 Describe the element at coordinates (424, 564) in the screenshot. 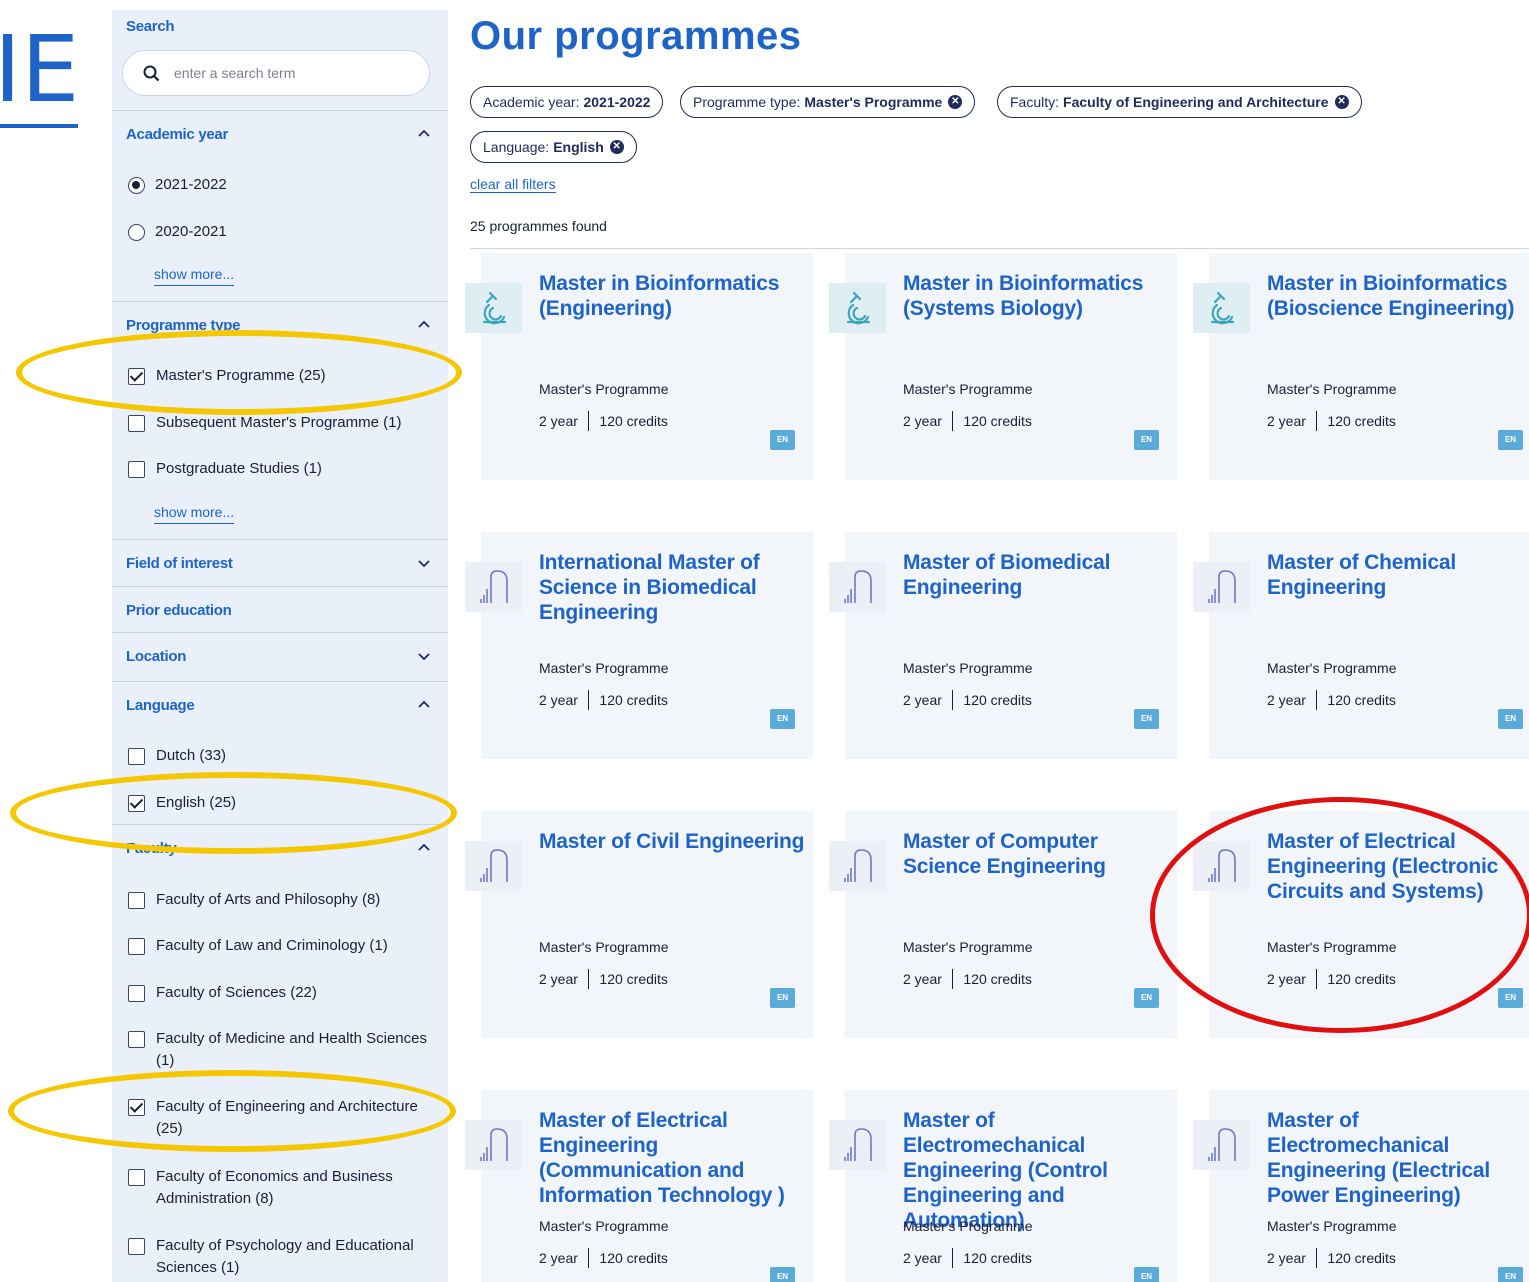

I see `chevron-down-icon` at that location.